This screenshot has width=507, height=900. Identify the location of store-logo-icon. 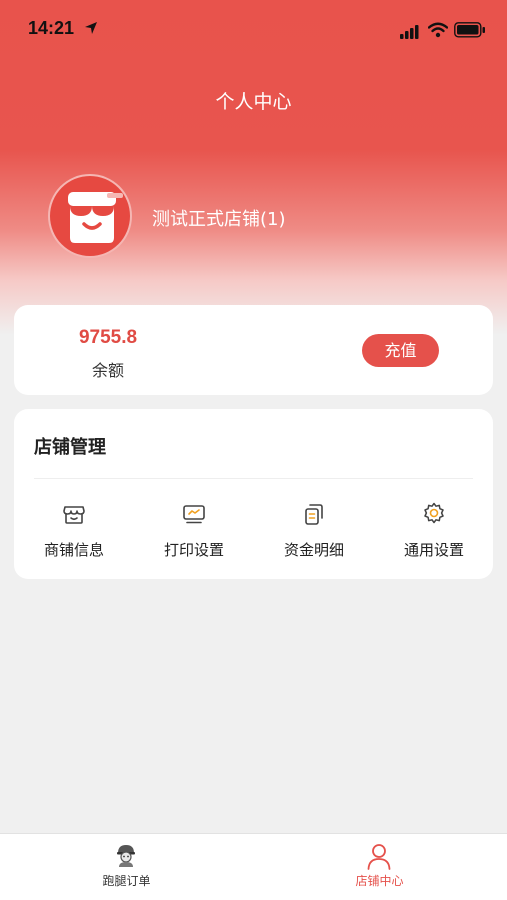
(95, 217).